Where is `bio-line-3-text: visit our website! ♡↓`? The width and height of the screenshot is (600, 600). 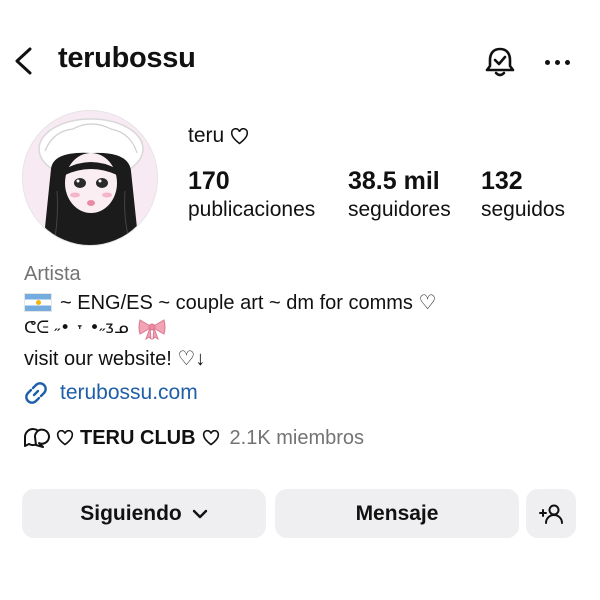
bio-line-3-text: visit our website! ♡↓ is located at coordinates (115, 359).